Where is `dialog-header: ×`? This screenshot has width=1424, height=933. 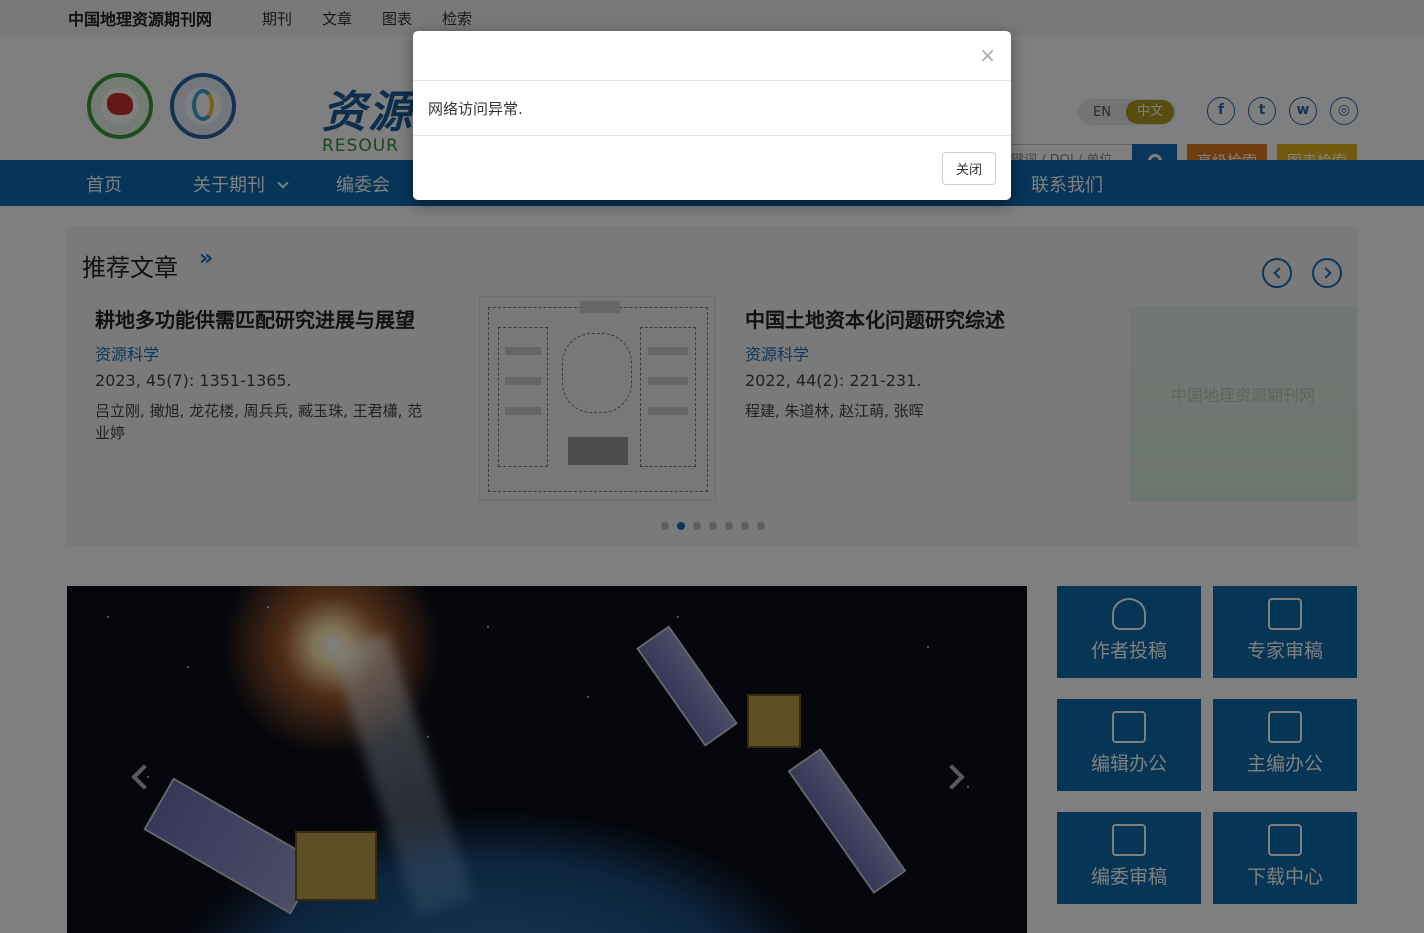
dialog-header: × is located at coordinates (712, 56).